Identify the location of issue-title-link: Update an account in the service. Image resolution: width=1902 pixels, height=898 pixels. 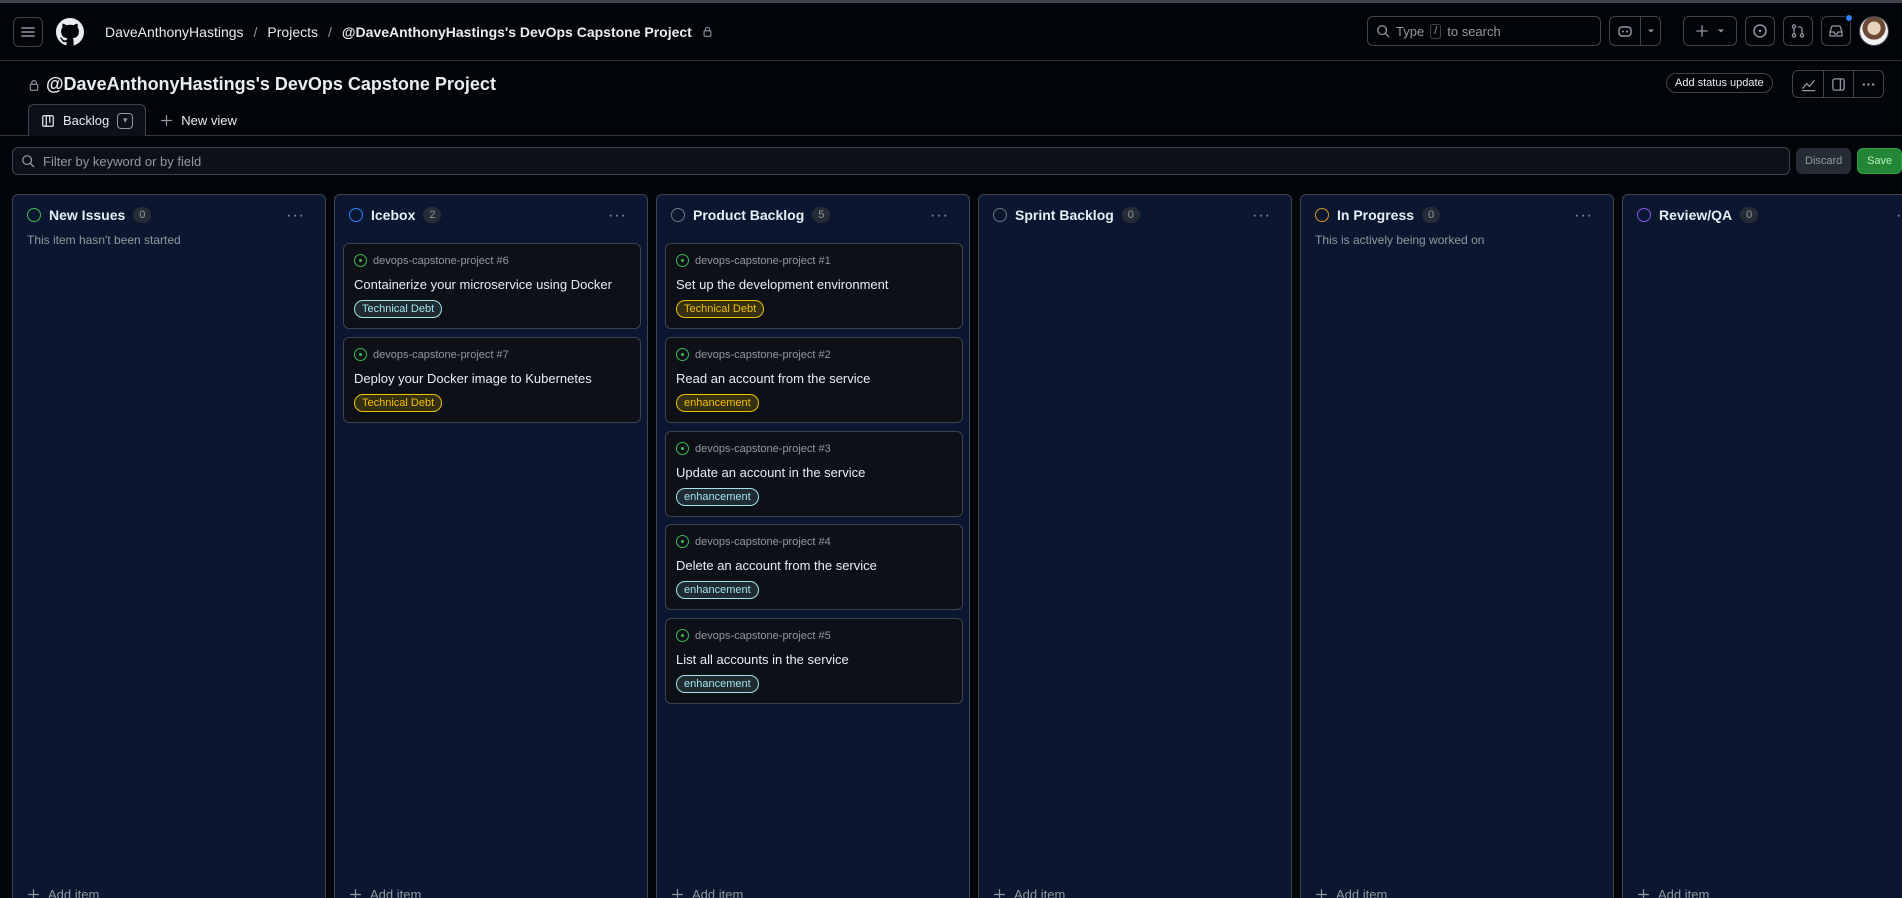
(770, 472).